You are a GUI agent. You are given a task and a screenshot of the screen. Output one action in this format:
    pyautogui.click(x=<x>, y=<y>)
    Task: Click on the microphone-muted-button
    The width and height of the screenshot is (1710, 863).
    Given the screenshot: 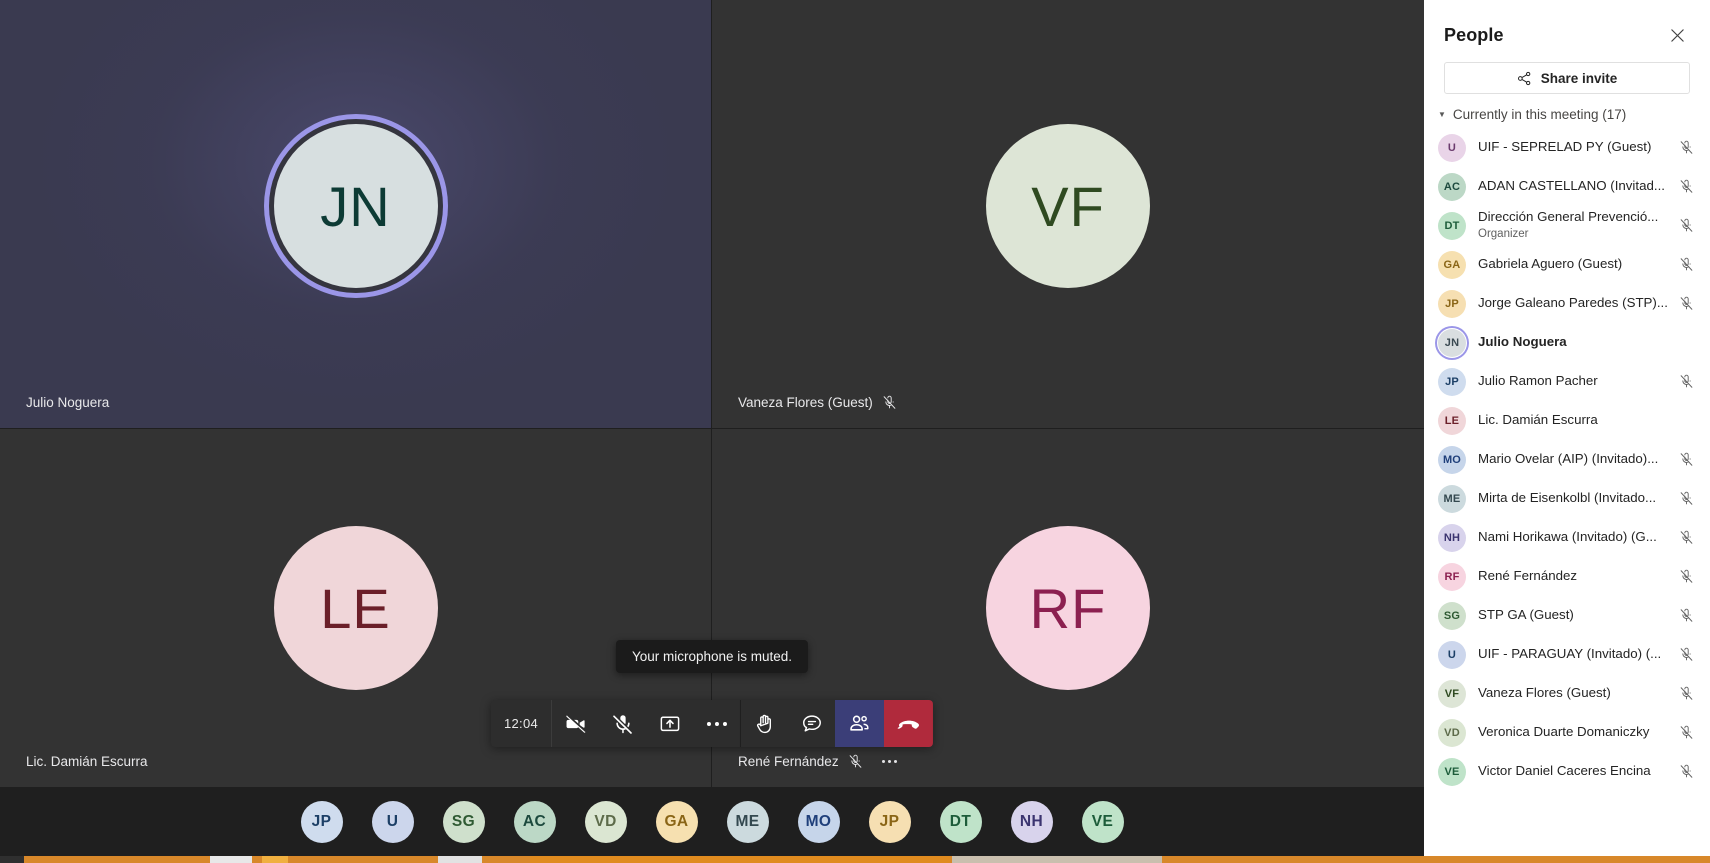 What is the action you would take?
    pyautogui.click(x=622, y=723)
    